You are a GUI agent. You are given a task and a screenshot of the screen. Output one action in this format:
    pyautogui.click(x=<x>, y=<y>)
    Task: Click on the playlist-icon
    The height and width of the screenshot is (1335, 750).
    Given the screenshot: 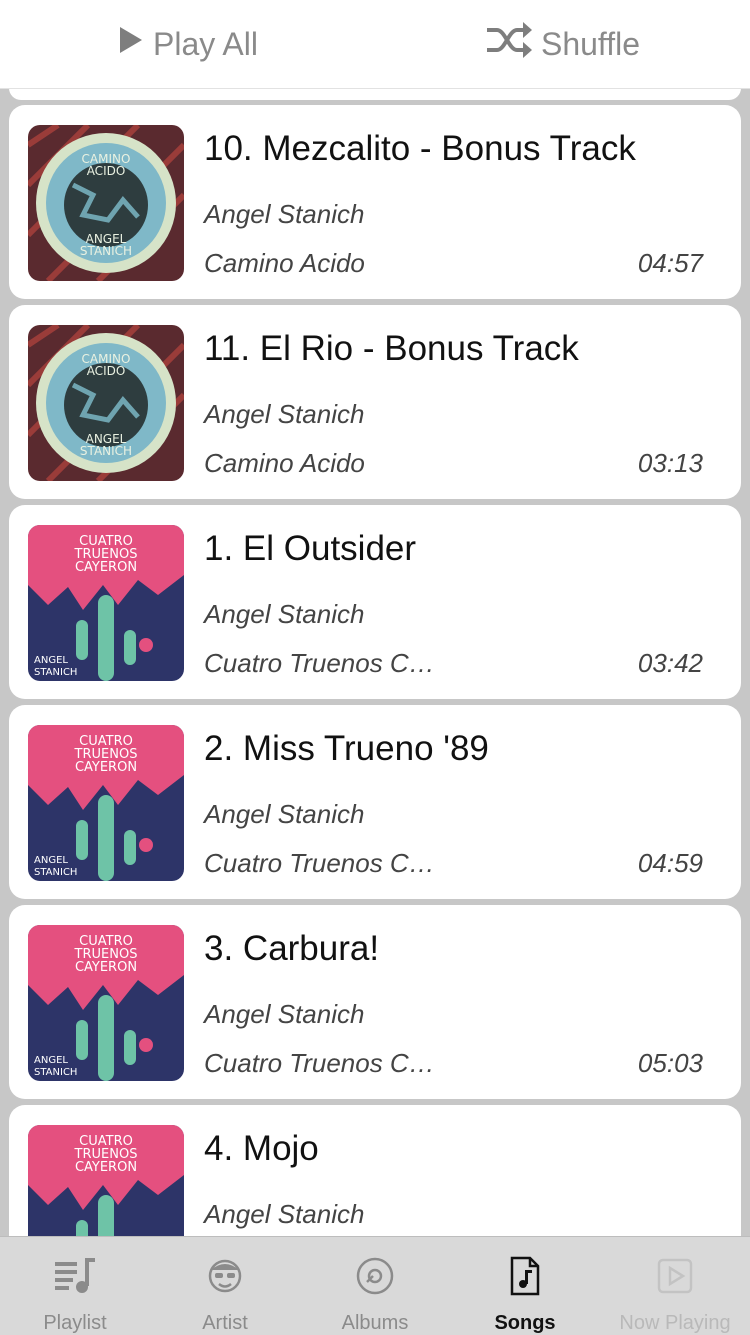 What is the action you would take?
    pyautogui.click(x=75, y=1275)
    